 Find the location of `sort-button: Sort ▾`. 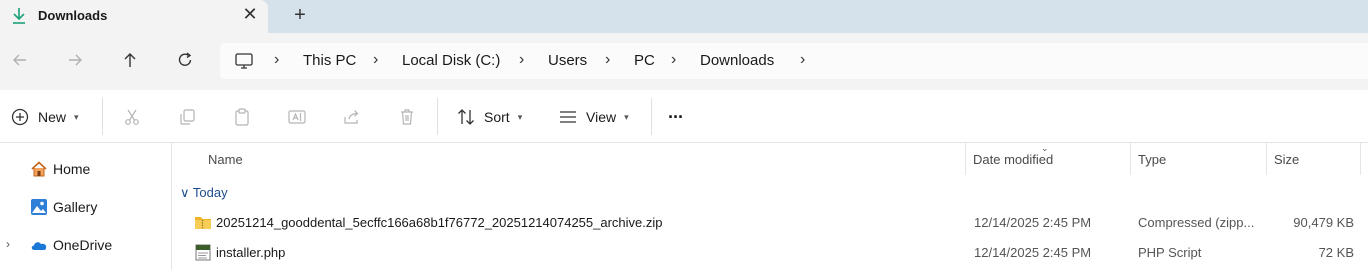

sort-button: Sort ▾ is located at coordinates (489, 117).